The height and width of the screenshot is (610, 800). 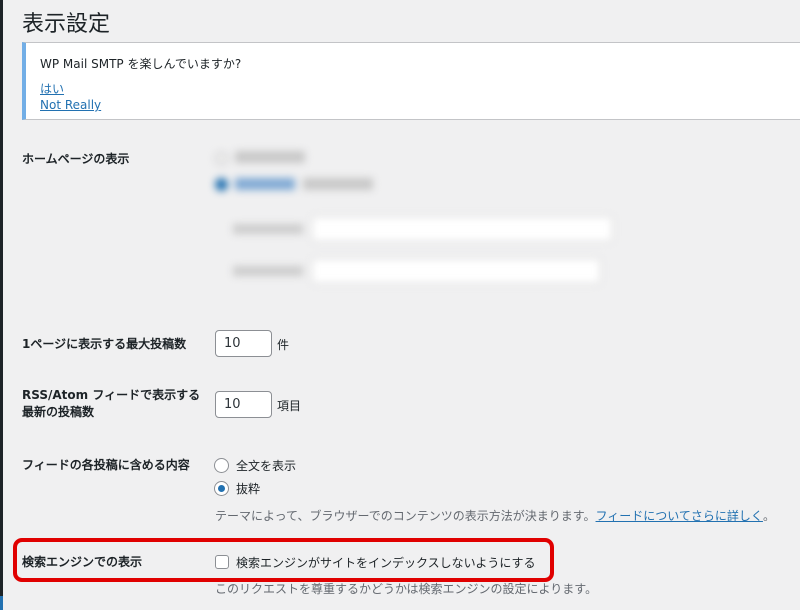 What do you see at coordinates (221, 465) in the screenshot?
I see `feed-full-text-radio` at bounding box center [221, 465].